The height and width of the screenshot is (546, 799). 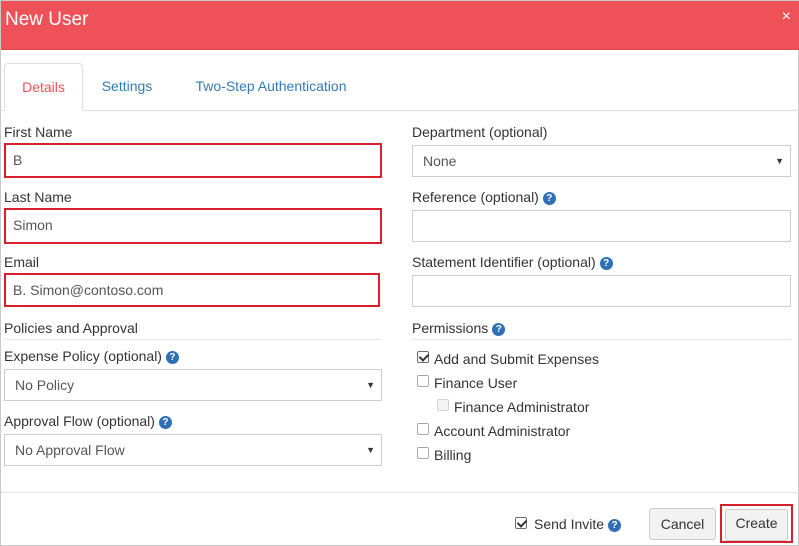 What do you see at coordinates (522, 407) in the screenshot?
I see `finance-administrator-label: Finance Administrator` at bounding box center [522, 407].